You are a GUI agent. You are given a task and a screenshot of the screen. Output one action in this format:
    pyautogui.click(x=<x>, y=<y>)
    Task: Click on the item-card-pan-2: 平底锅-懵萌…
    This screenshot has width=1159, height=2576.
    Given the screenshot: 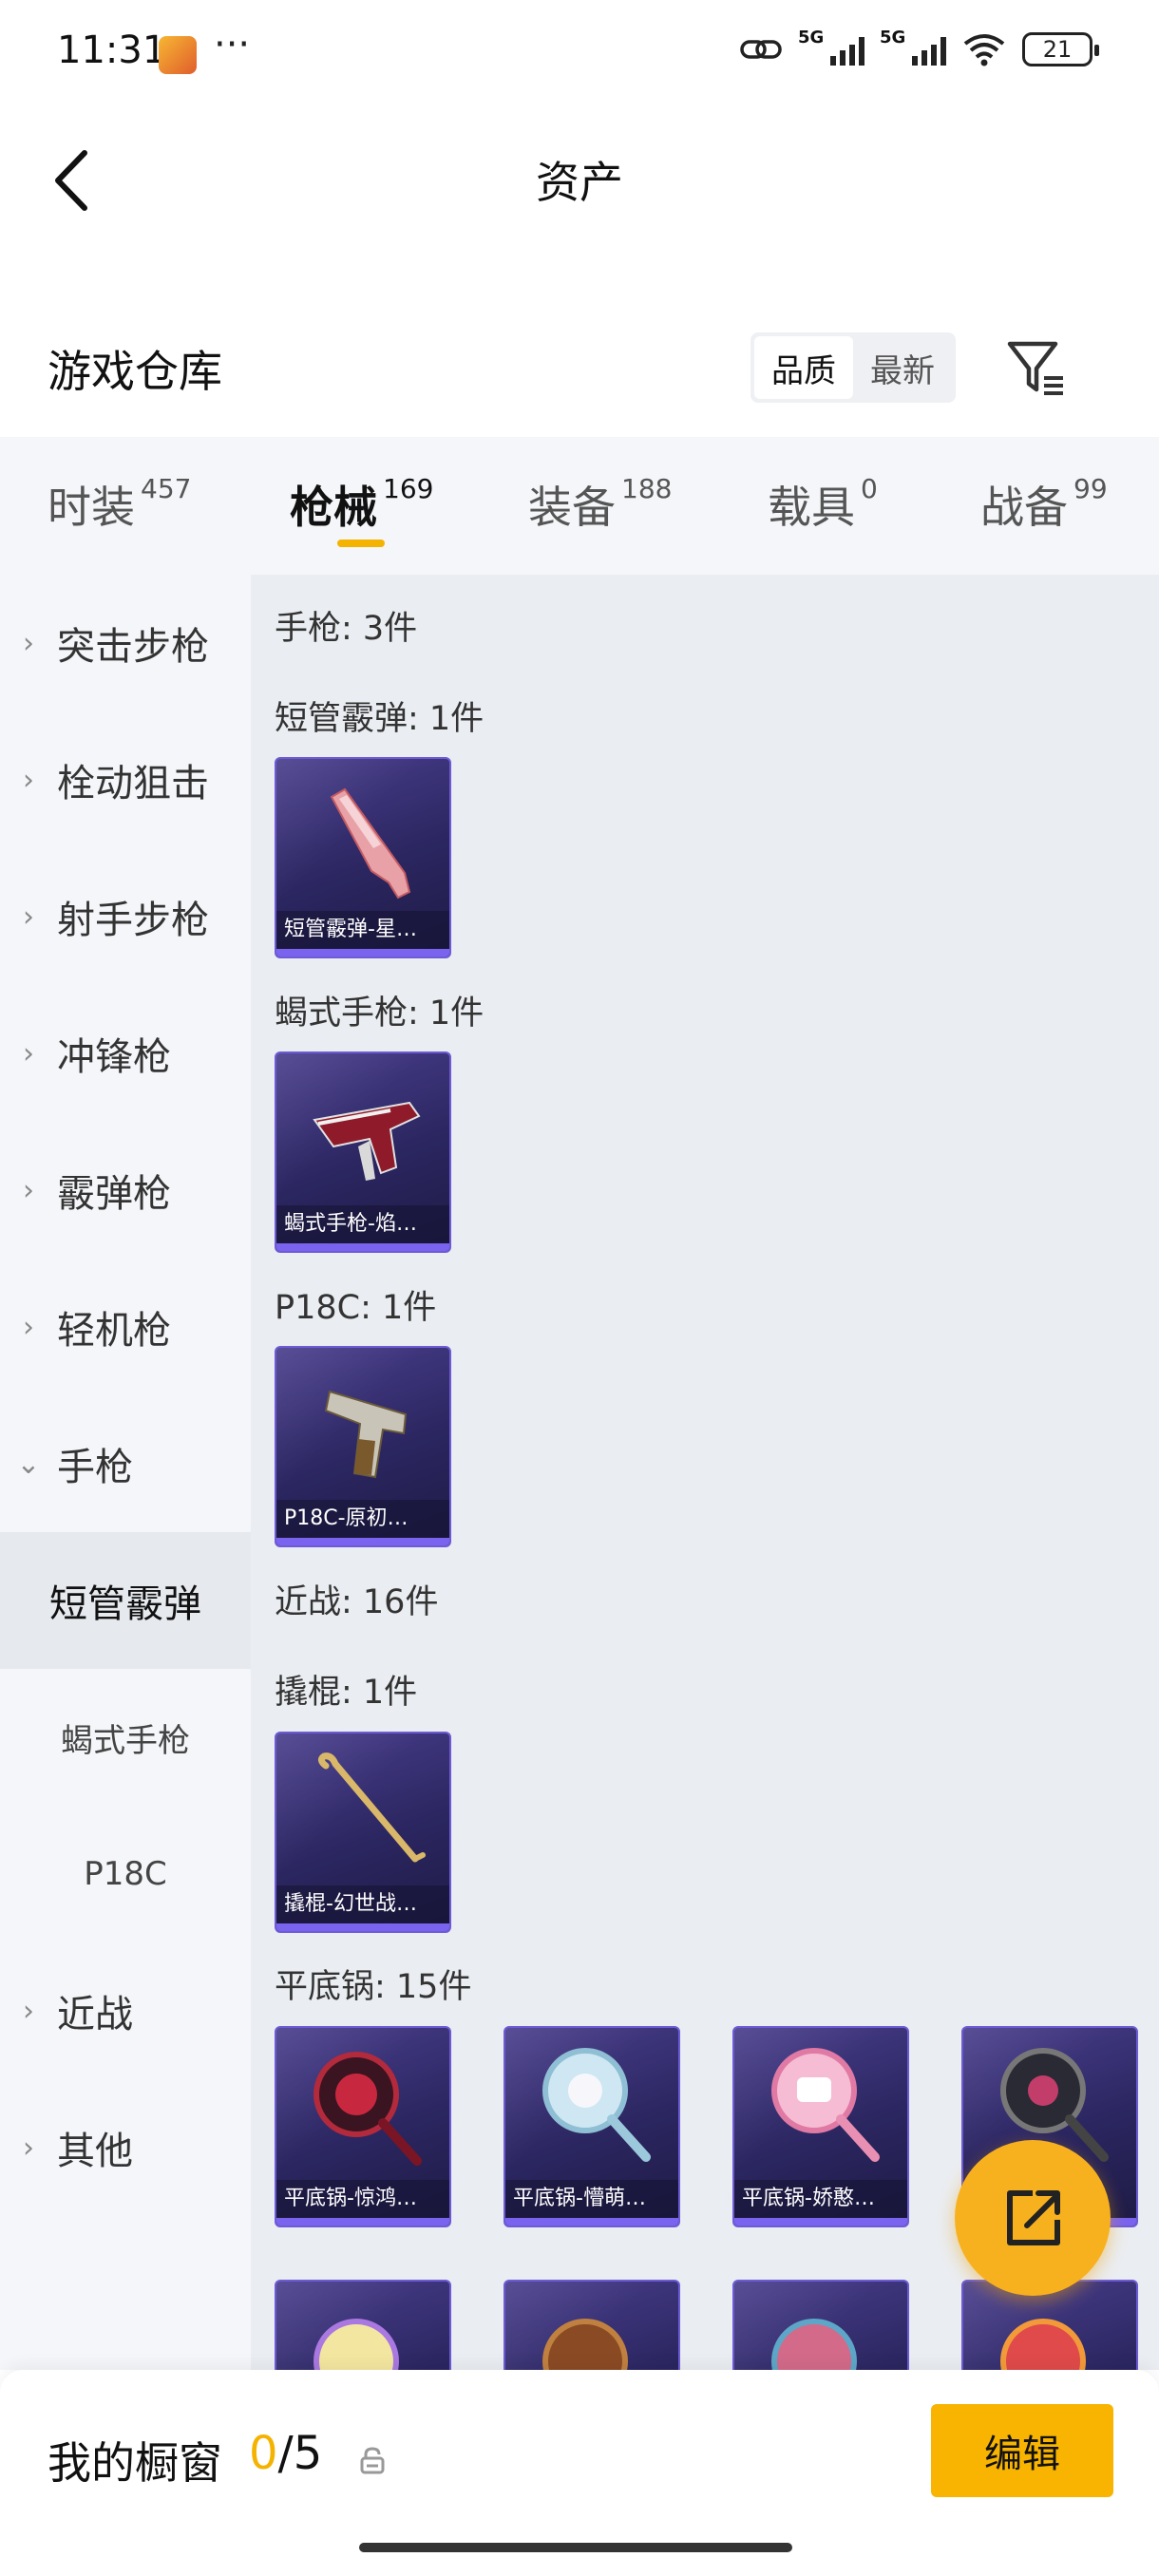 What is the action you would take?
    pyautogui.click(x=592, y=2126)
    